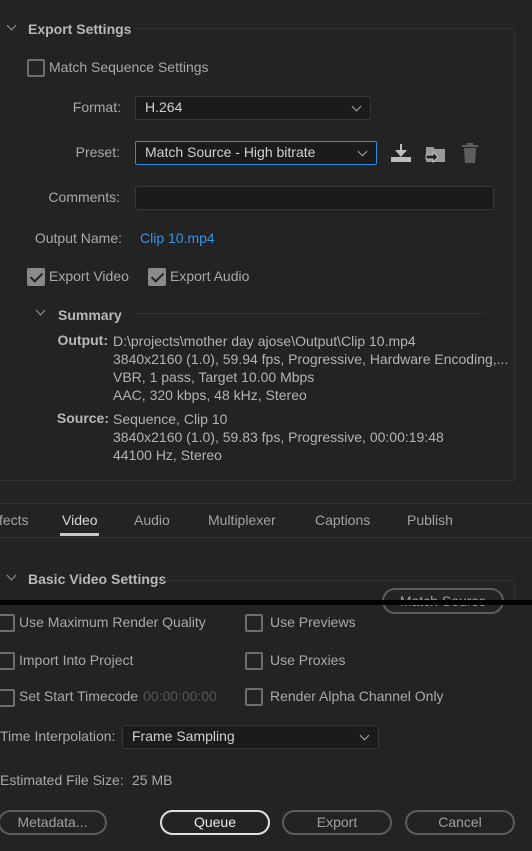 This screenshot has height=851, width=532. Describe the element at coordinates (210, 276) in the screenshot. I see `export-audio-label: Export Audio` at that location.